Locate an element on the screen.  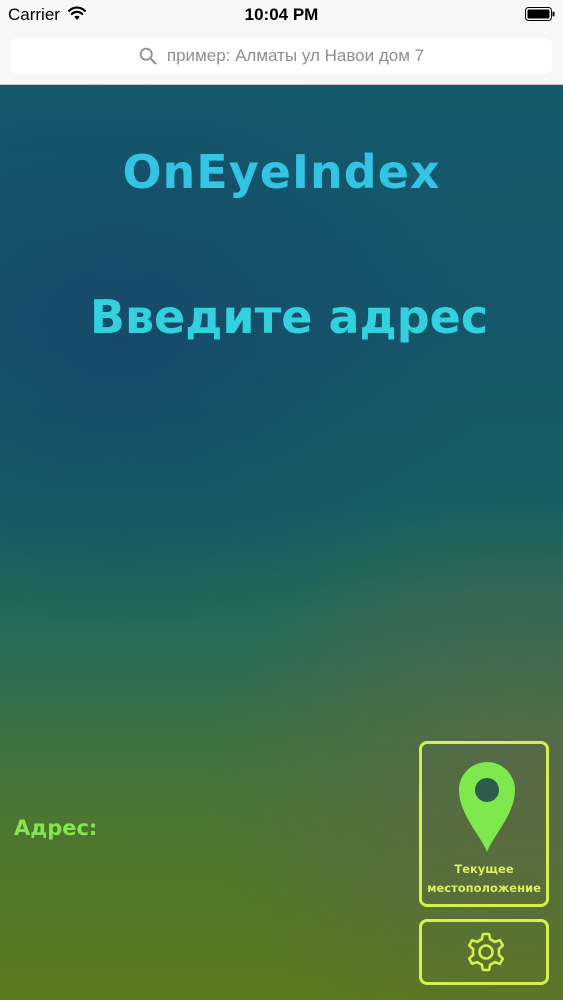
settings-button is located at coordinates (484, 952).